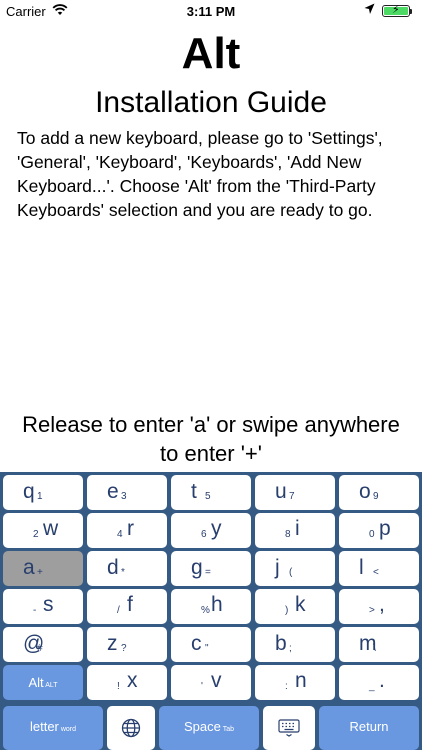 This screenshot has width=422, height=750. I want to click on key-alt-label: :, so click(286, 686).